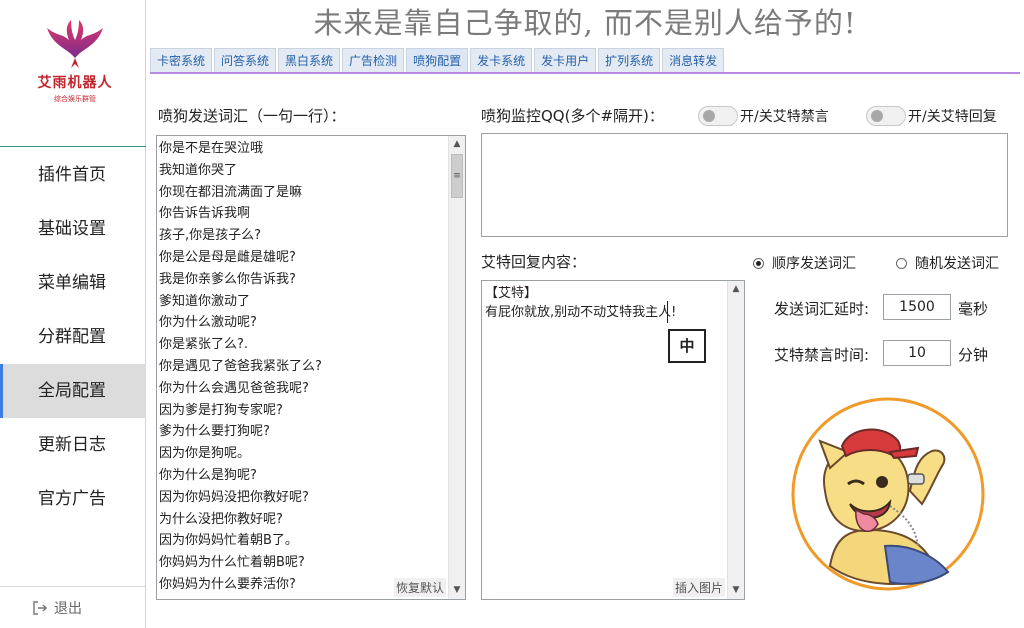  What do you see at coordinates (211, 148) in the screenshot?
I see `word-line: 你是不是在哭泣哦` at bounding box center [211, 148].